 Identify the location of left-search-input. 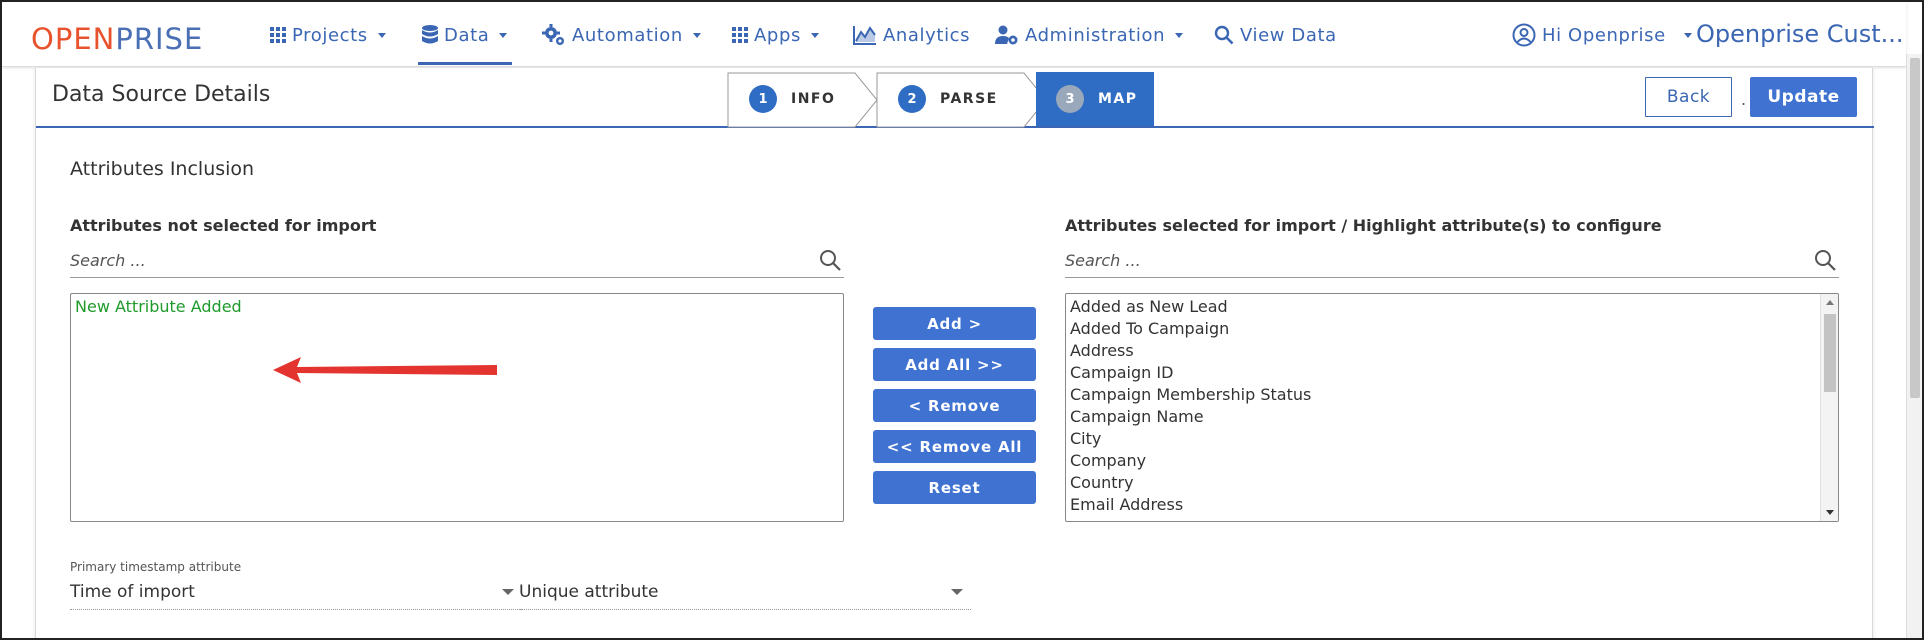
(457, 260).